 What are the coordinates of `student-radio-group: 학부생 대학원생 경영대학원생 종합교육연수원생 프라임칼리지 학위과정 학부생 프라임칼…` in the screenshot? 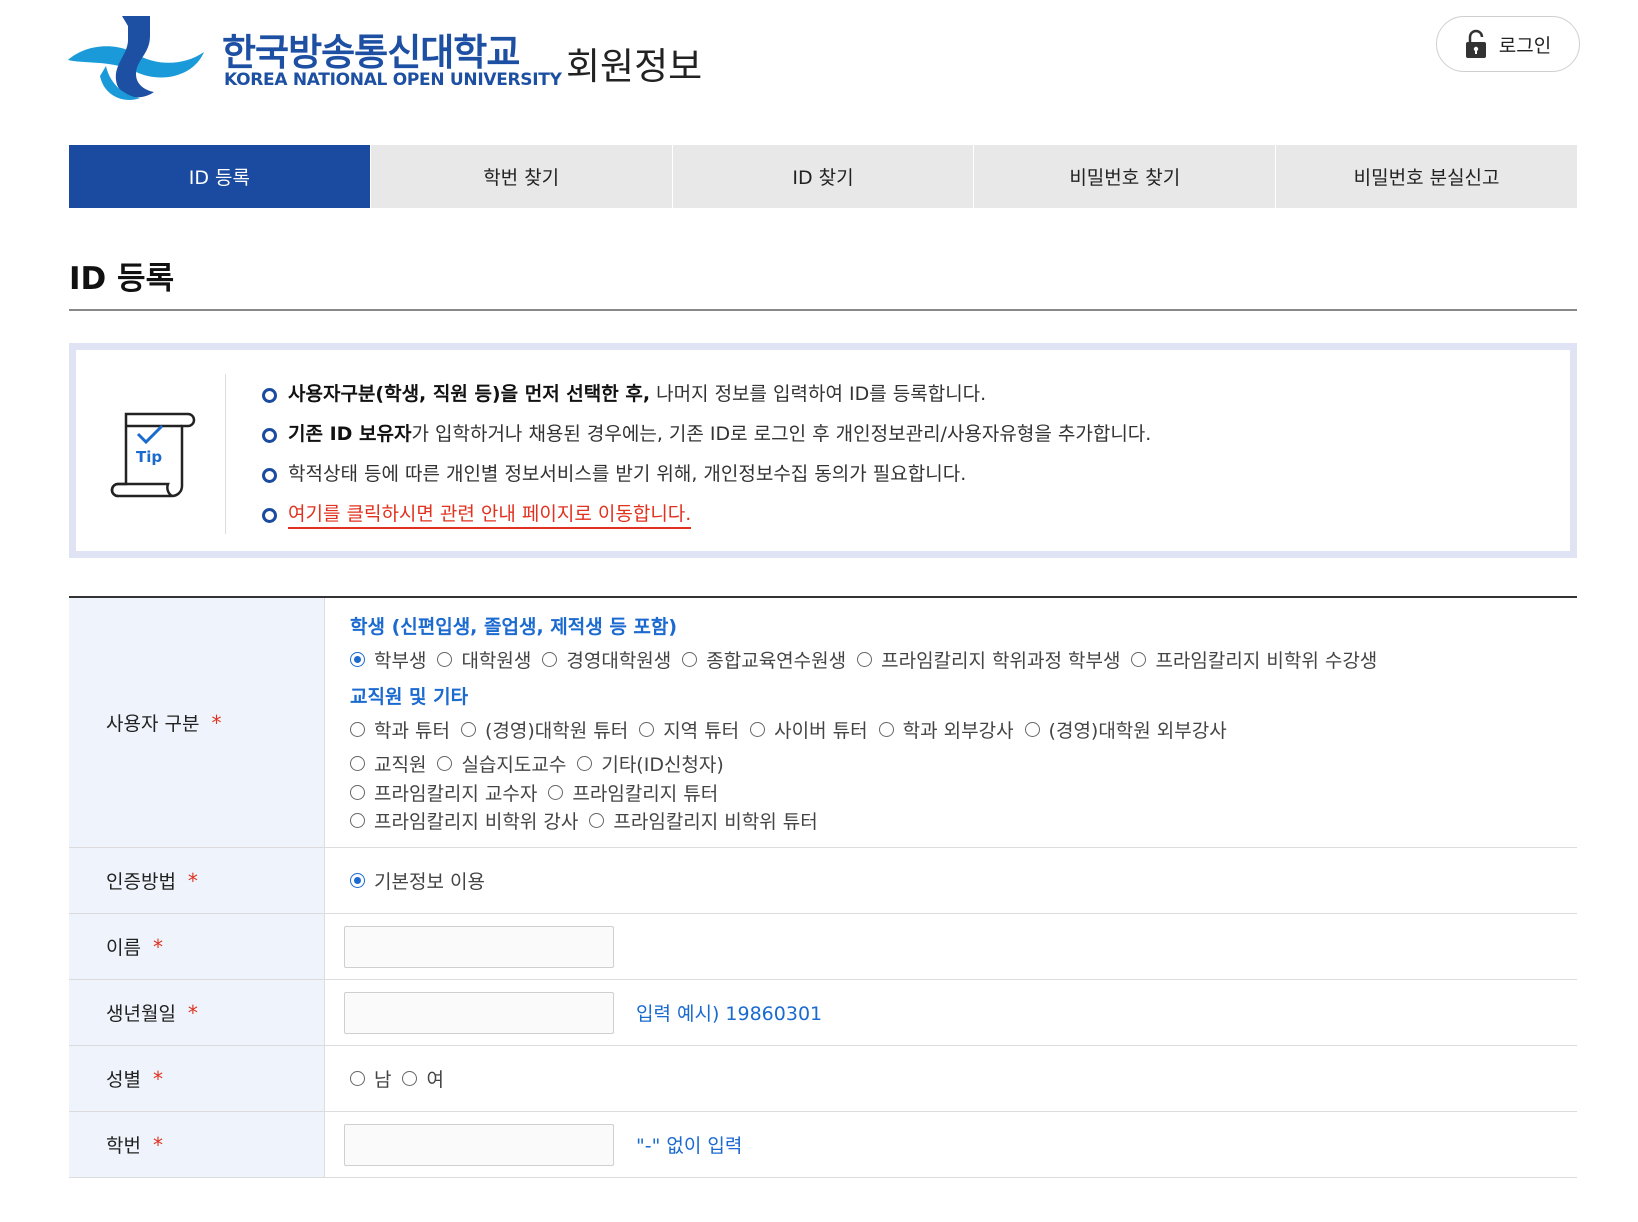 It's located at (869, 660).